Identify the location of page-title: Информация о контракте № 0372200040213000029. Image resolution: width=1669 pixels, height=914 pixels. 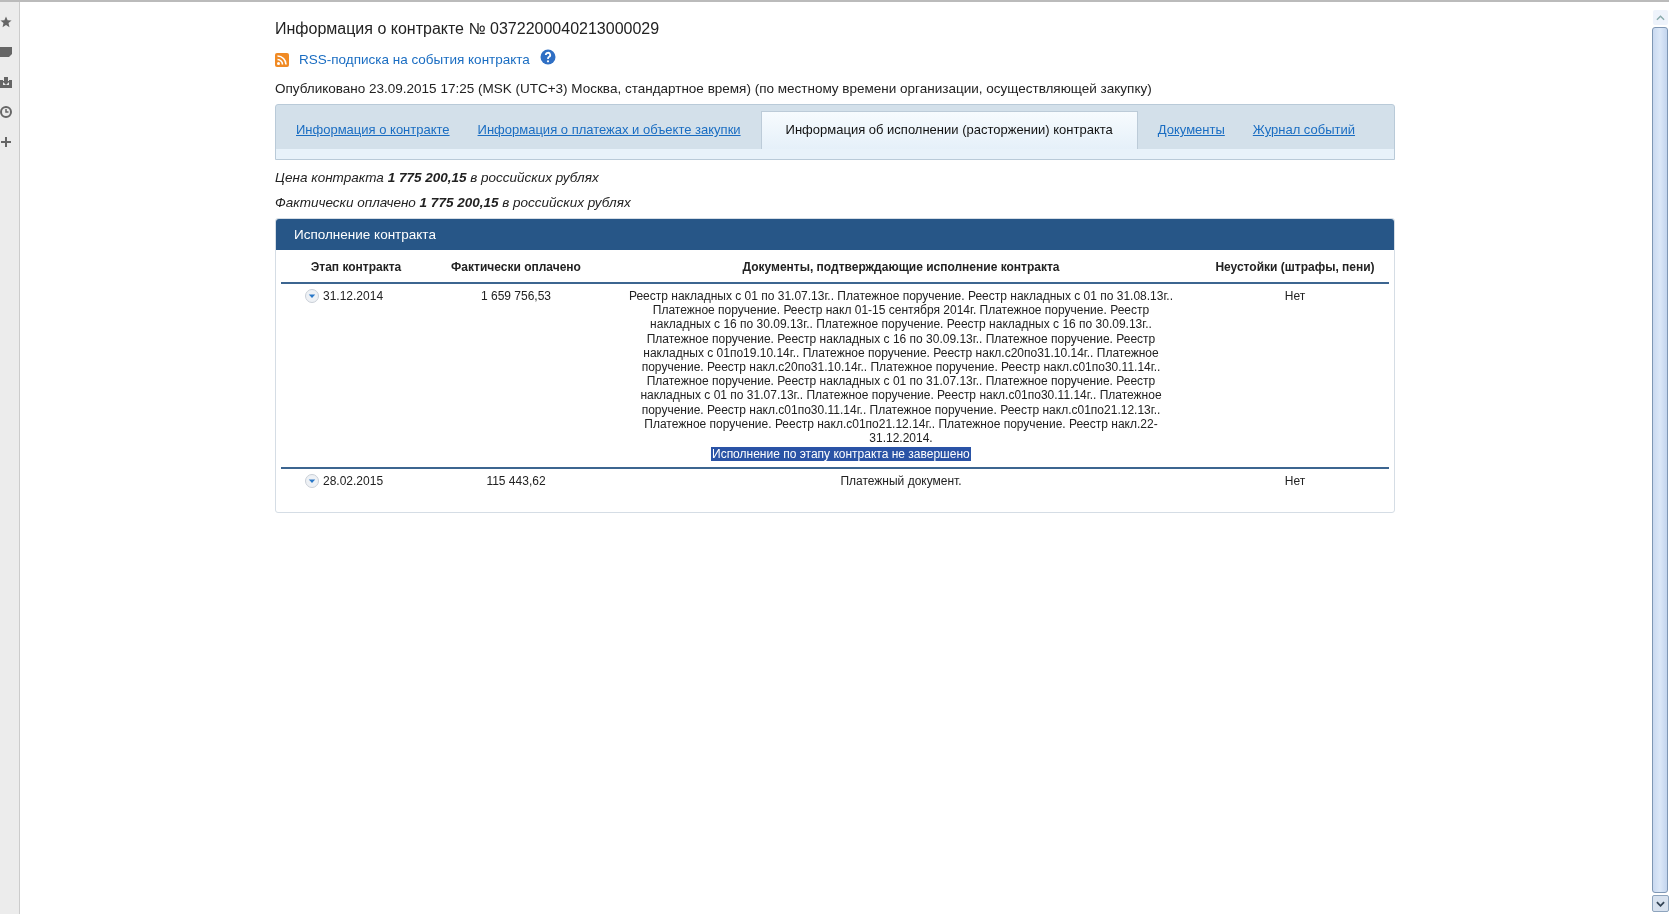
(468, 29).